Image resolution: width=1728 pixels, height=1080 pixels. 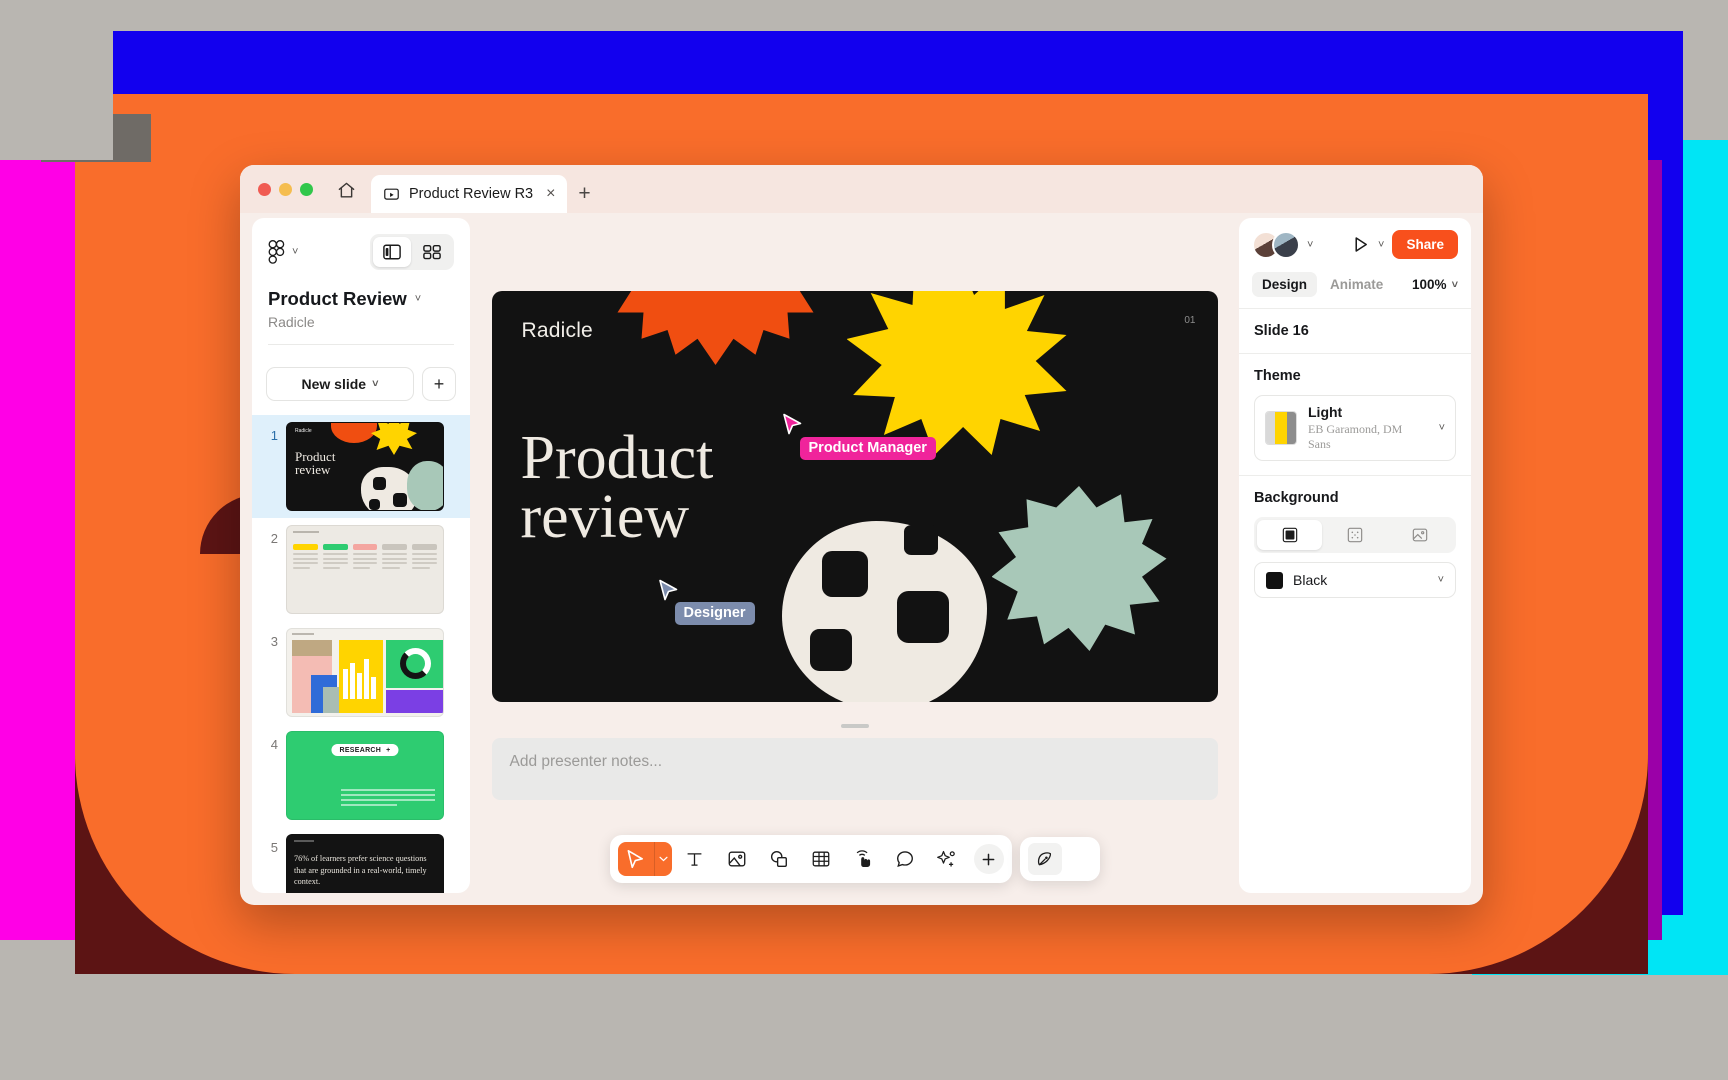 What do you see at coordinates (854, 726) in the screenshot?
I see `notes-drag-handle` at bounding box center [854, 726].